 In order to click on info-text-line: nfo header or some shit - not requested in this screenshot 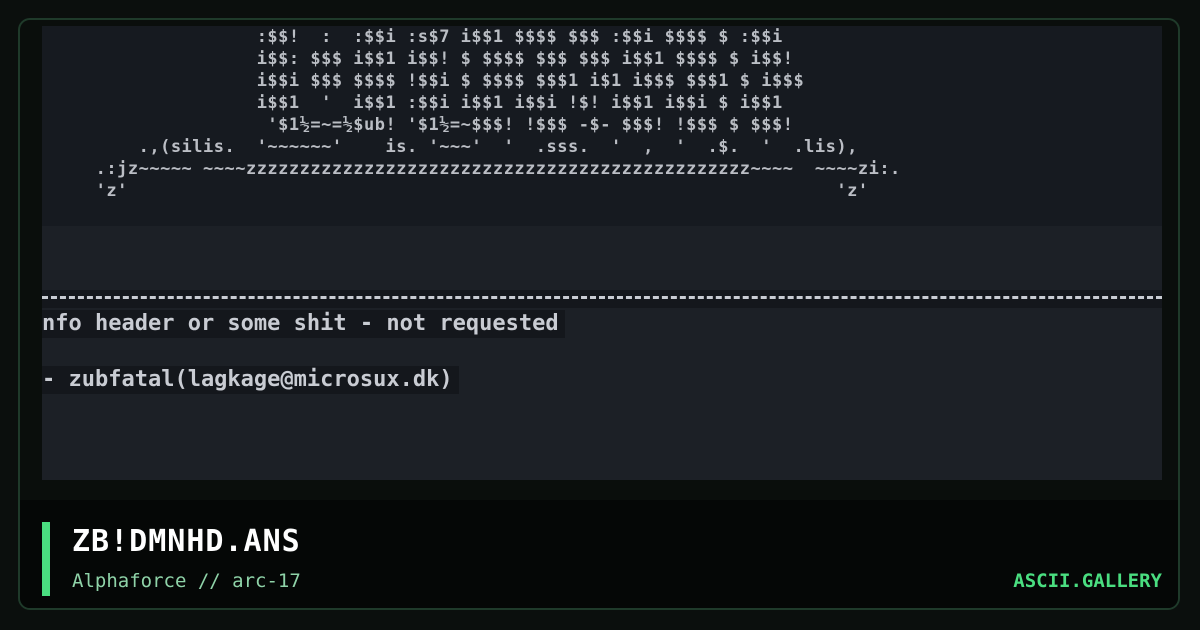, I will do `click(303, 324)`.